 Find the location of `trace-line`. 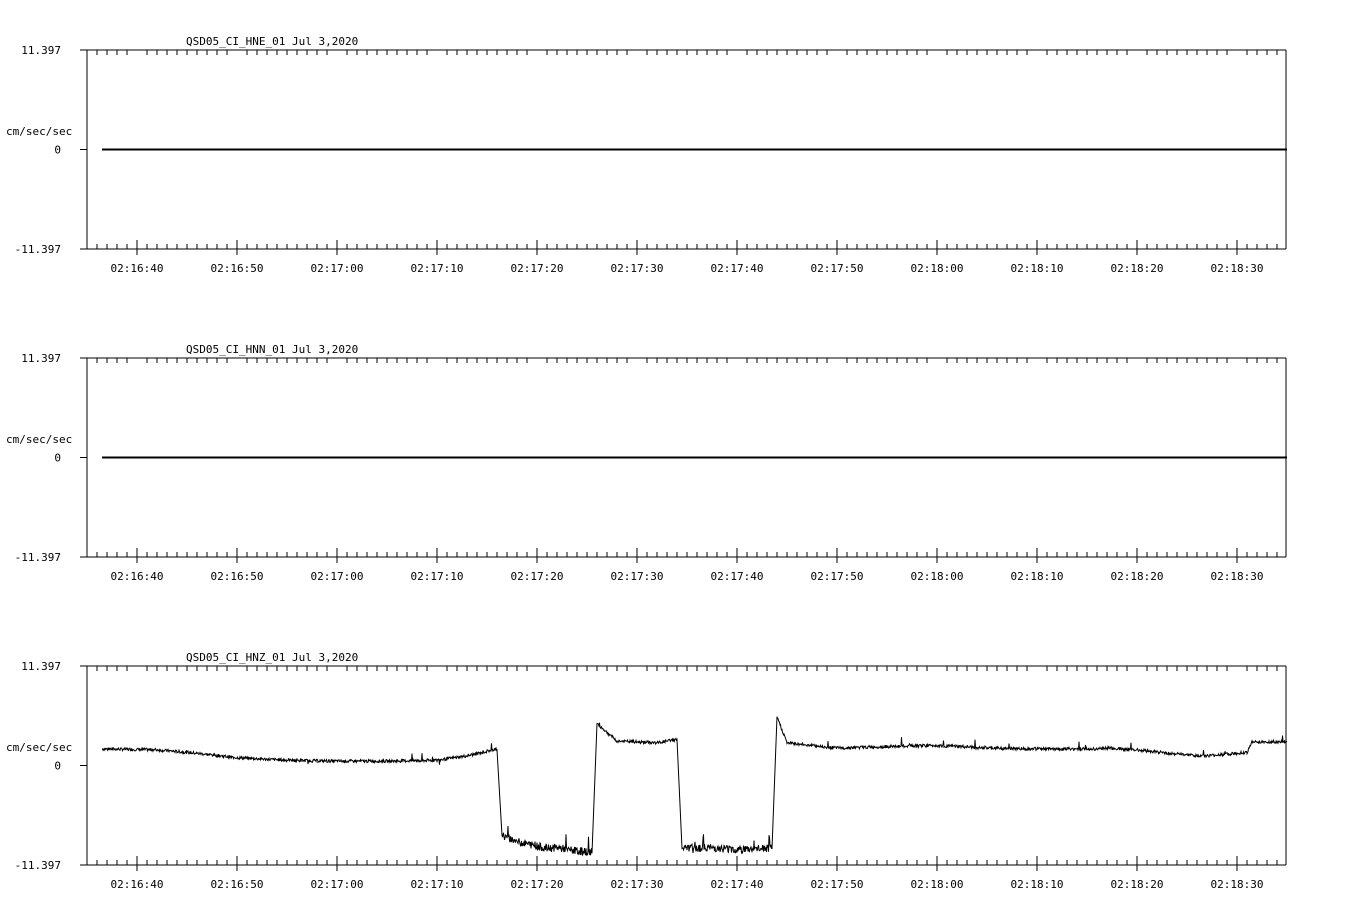

trace-line is located at coordinates (695, 786).